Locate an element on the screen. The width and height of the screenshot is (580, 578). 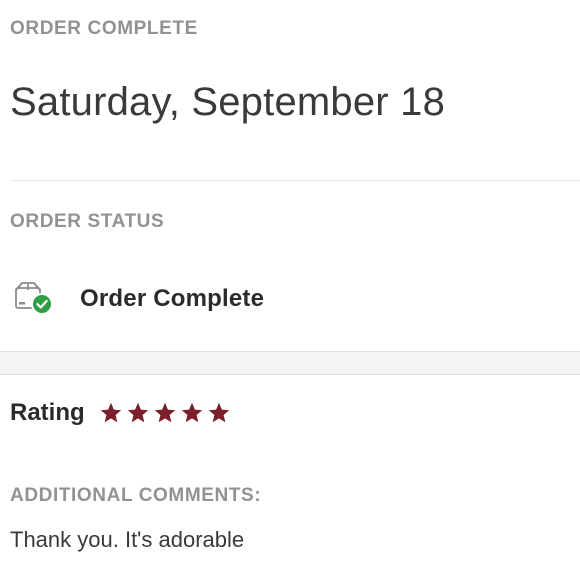
rating-stars is located at coordinates (166, 413).